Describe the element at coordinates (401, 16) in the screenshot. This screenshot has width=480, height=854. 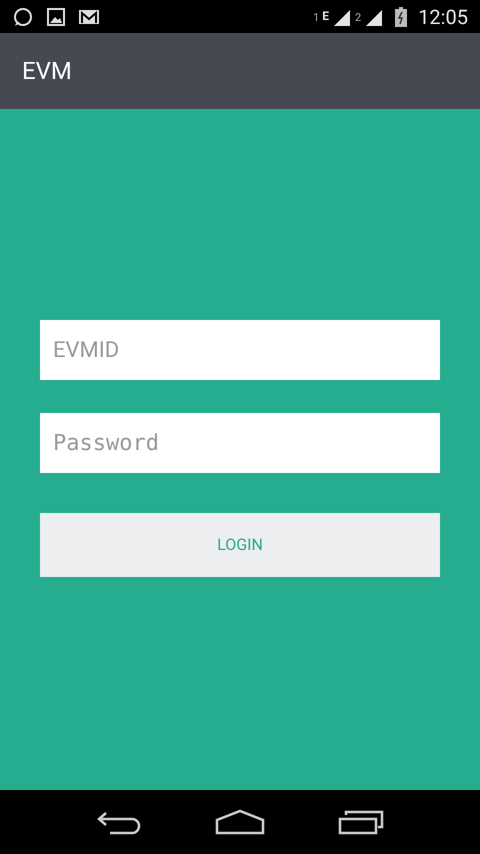
I see `battery-icon` at that location.